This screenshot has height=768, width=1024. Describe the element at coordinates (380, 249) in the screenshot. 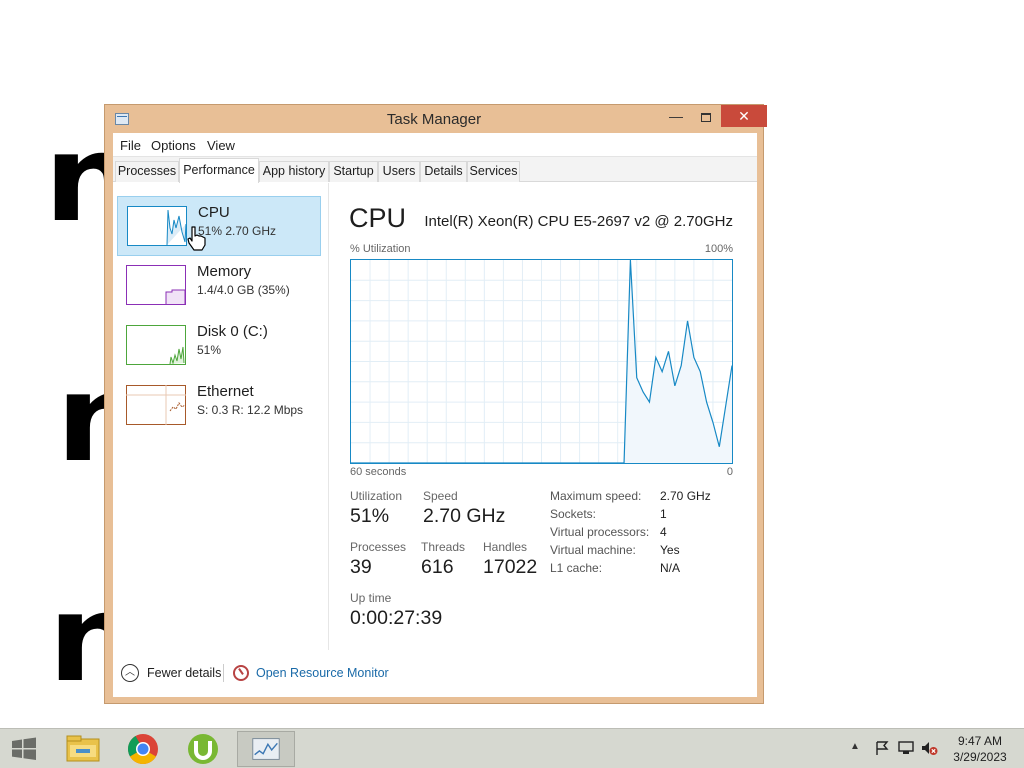

I see `y-axis-label: % Utilization` at that location.